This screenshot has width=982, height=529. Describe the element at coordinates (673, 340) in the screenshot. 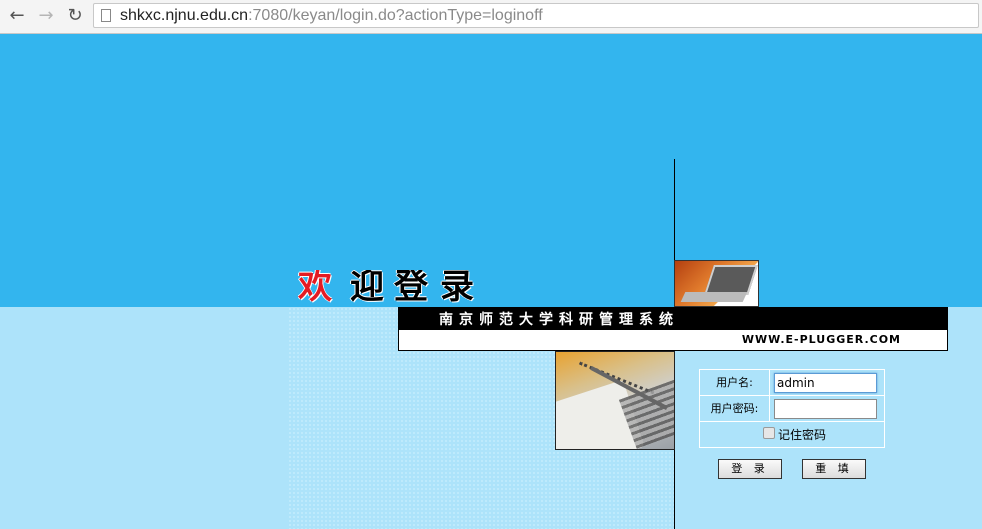

I see `banner-strip: WWW.E-PLUGGER.COM` at that location.